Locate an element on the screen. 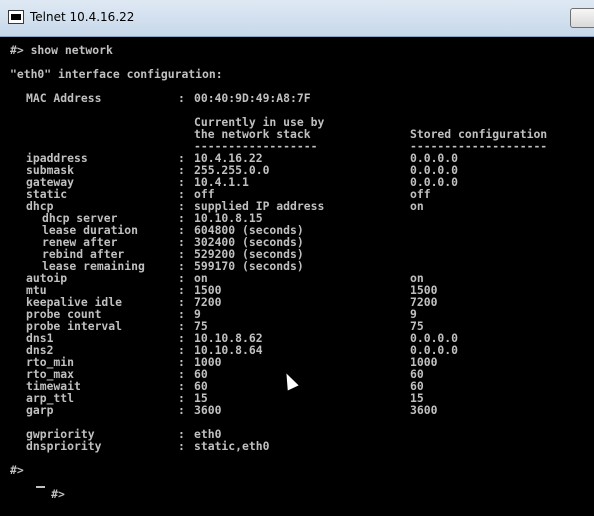  mac-row: MAC Address : 00:40:9D:49:A8:7F is located at coordinates (160, 98).